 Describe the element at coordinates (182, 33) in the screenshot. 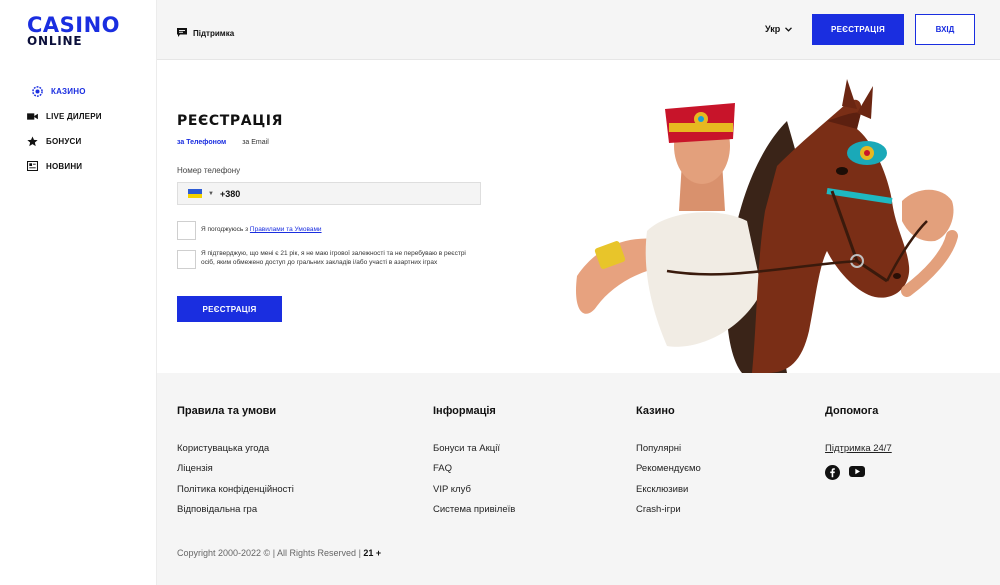

I see `chat-icon` at that location.